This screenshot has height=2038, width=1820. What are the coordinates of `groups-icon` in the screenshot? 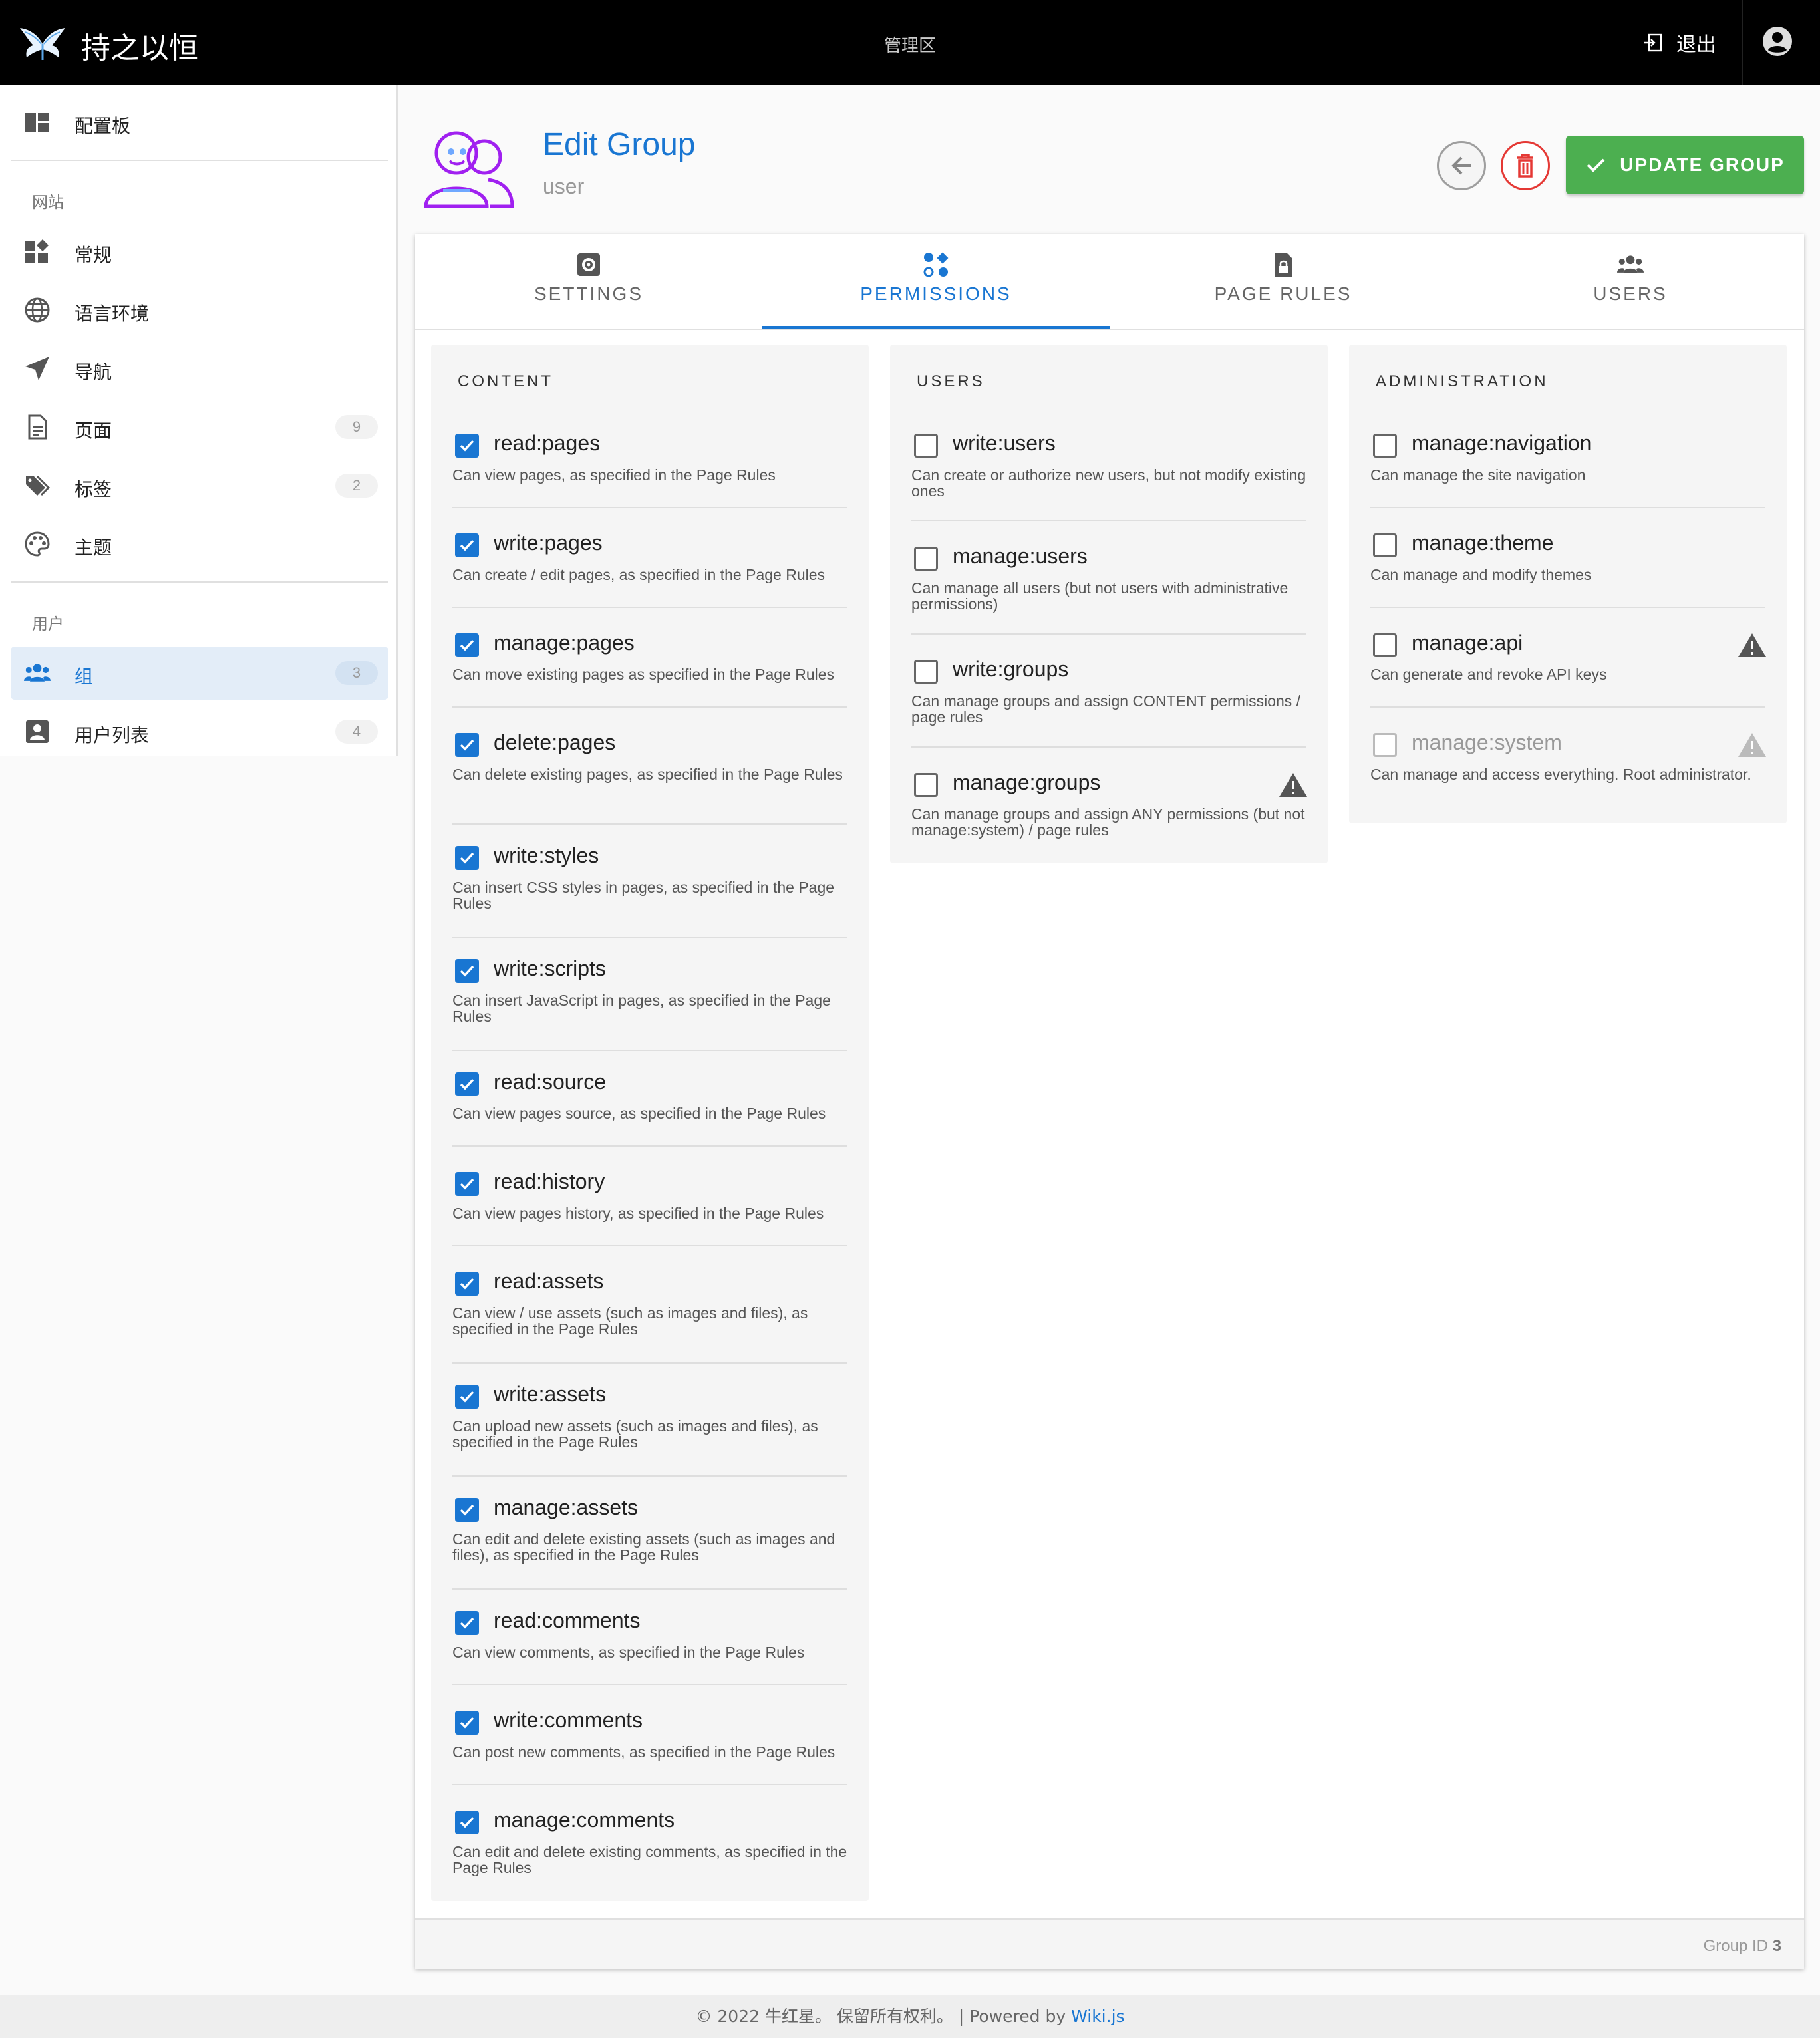 It's located at (37, 673).